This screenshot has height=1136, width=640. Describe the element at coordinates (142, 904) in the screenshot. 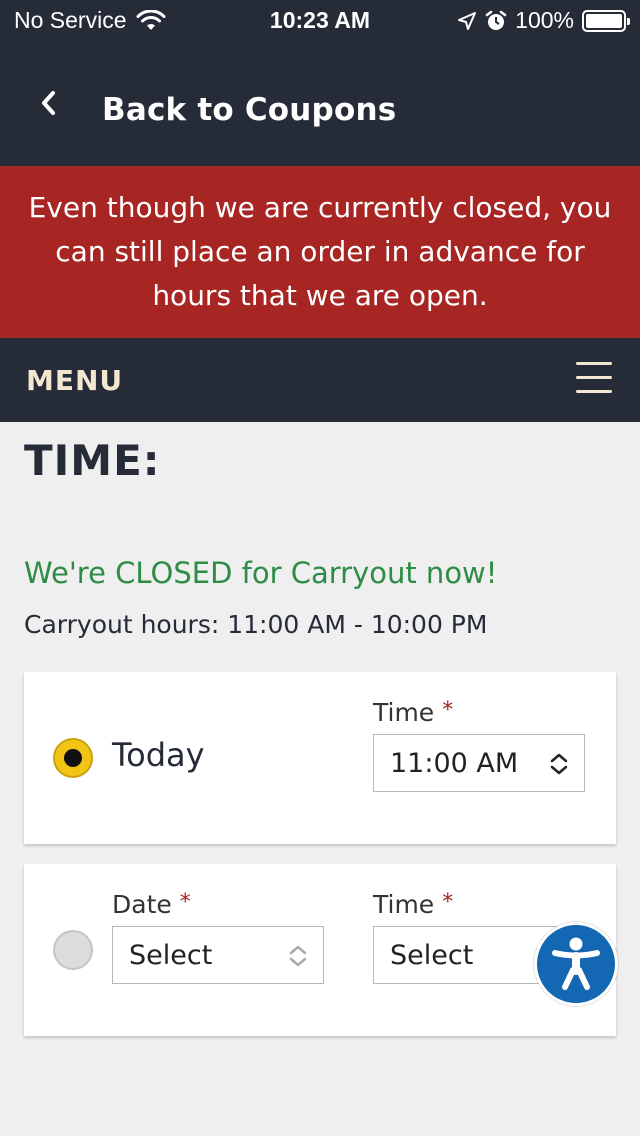

I see `date-label-text: Date` at that location.